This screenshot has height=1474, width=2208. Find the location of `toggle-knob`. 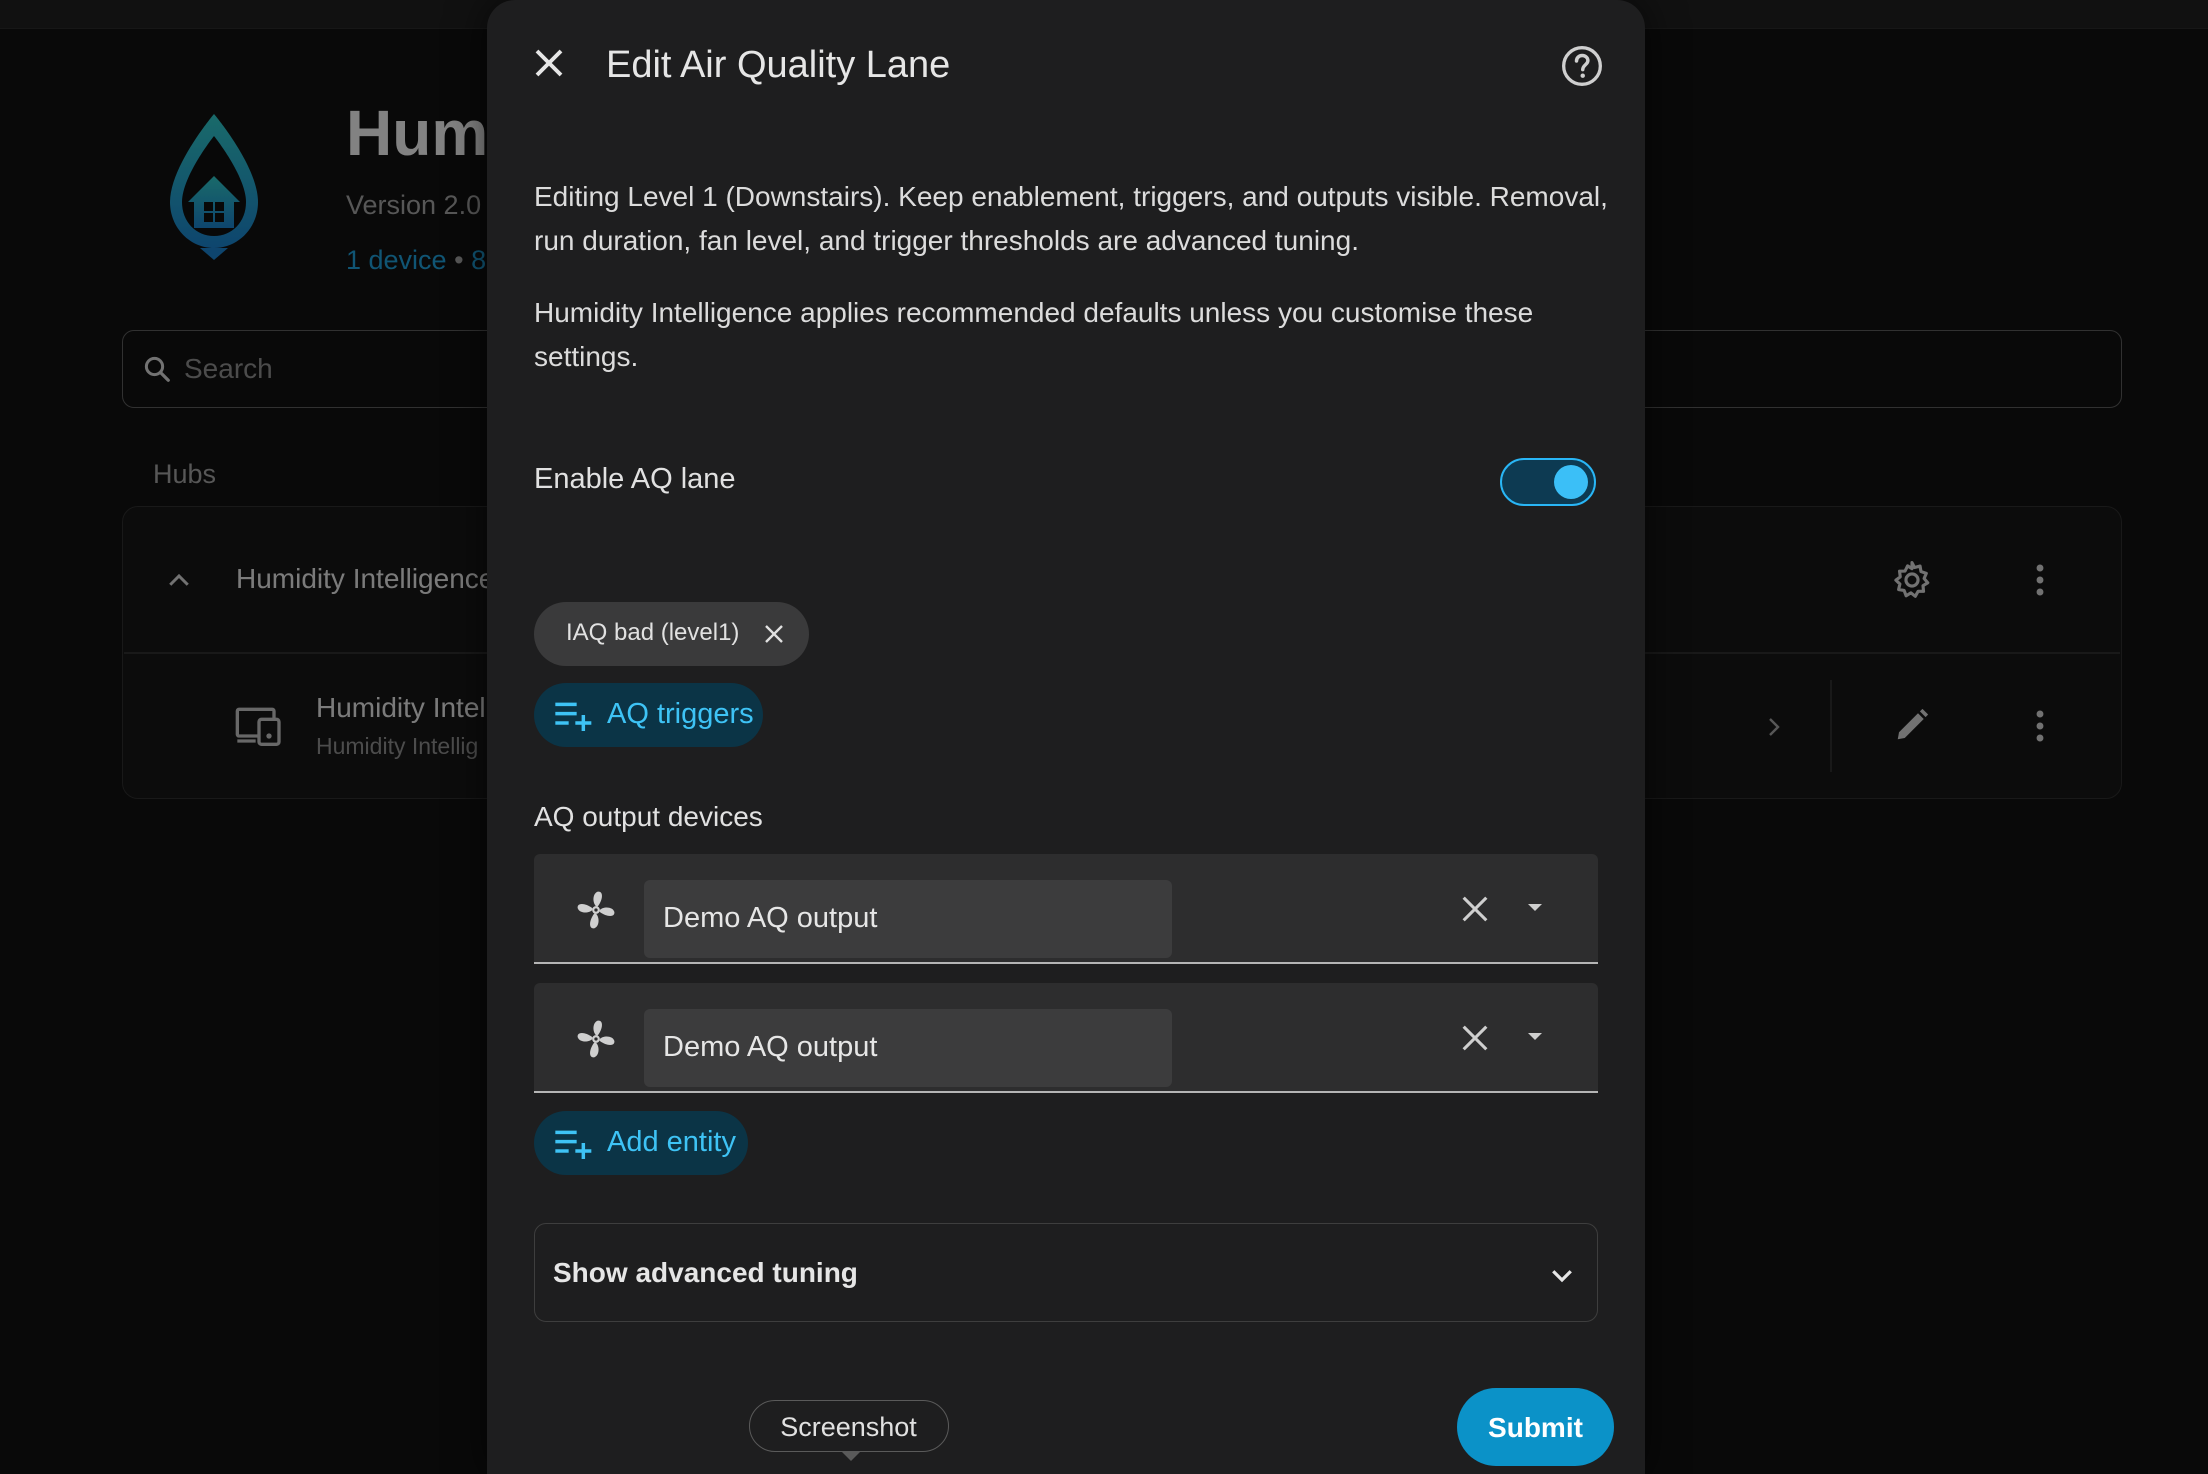

toggle-knob is located at coordinates (1571, 482).